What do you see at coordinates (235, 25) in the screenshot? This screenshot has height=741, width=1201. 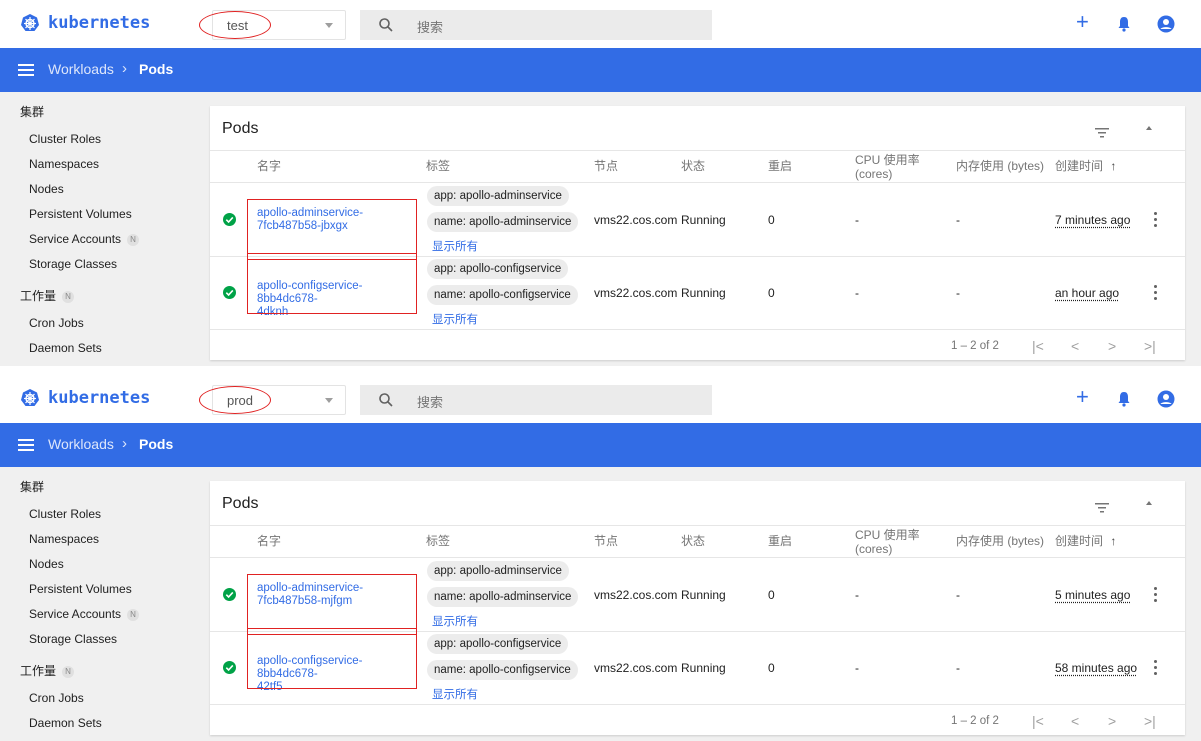 I see `annotation-circle` at bounding box center [235, 25].